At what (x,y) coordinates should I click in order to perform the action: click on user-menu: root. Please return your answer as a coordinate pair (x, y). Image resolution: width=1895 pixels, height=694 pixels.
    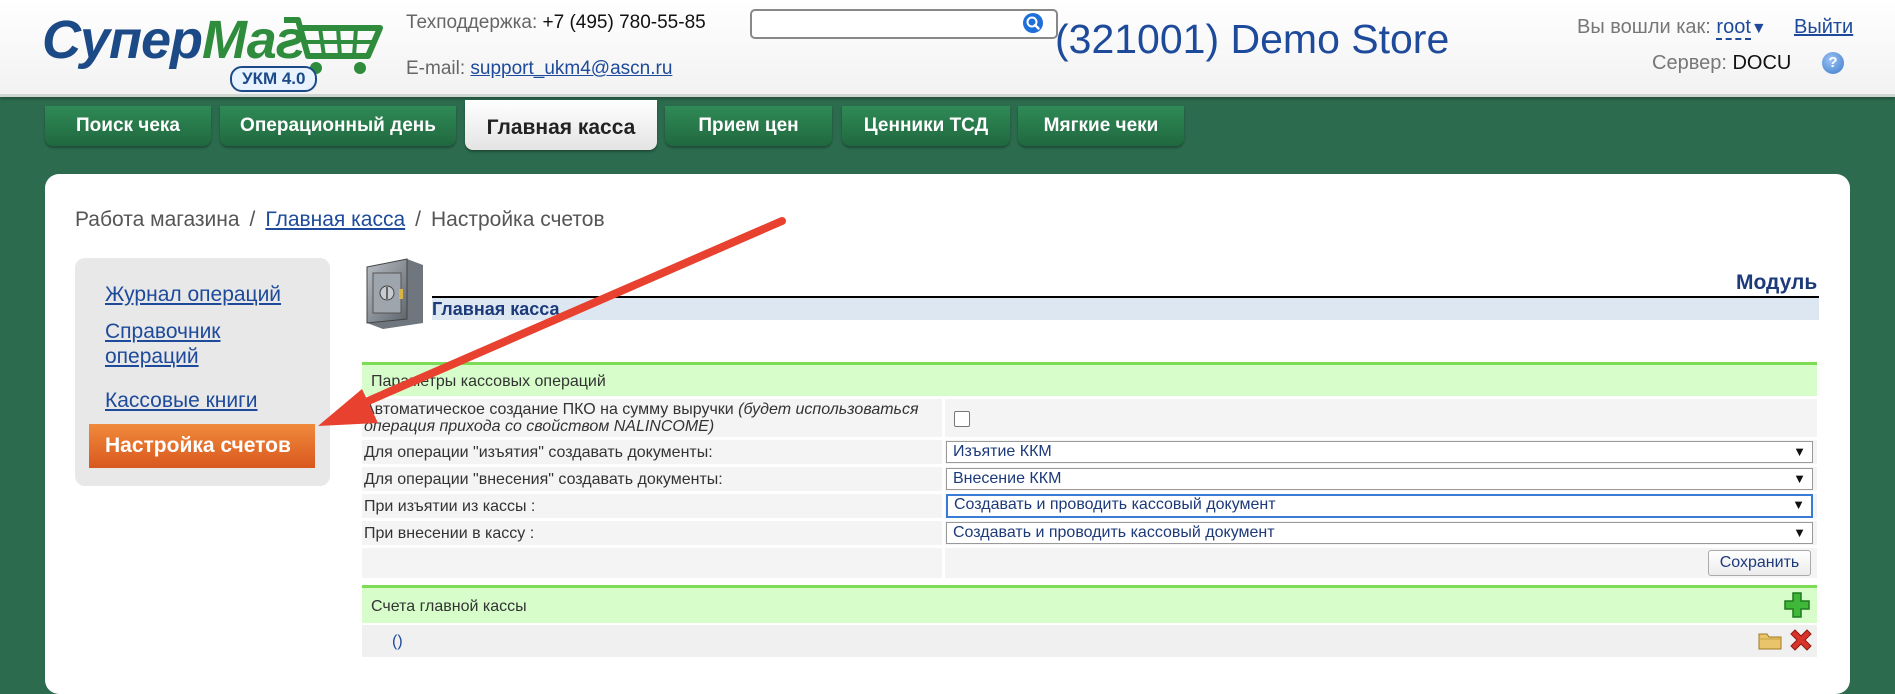
    Looking at the image, I should click on (1733, 28).